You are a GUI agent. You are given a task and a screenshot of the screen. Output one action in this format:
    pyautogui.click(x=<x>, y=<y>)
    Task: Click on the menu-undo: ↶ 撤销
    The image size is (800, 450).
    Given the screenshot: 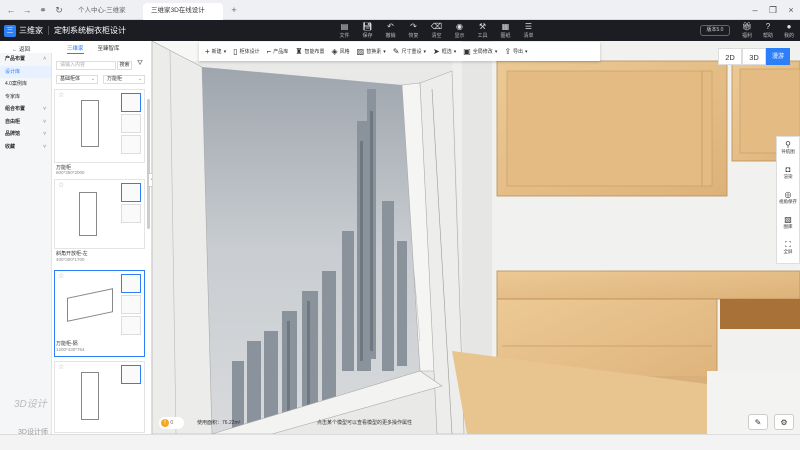 What is the action you would take?
    pyautogui.click(x=390, y=31)
    